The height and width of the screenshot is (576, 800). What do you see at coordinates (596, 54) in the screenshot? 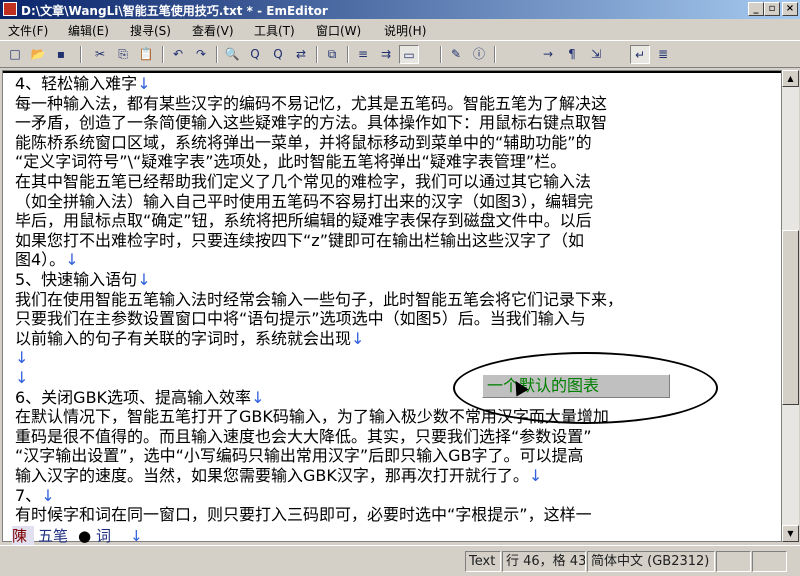
I see `eof-marks-icon: ⇲` at bounding box center [596, 54].